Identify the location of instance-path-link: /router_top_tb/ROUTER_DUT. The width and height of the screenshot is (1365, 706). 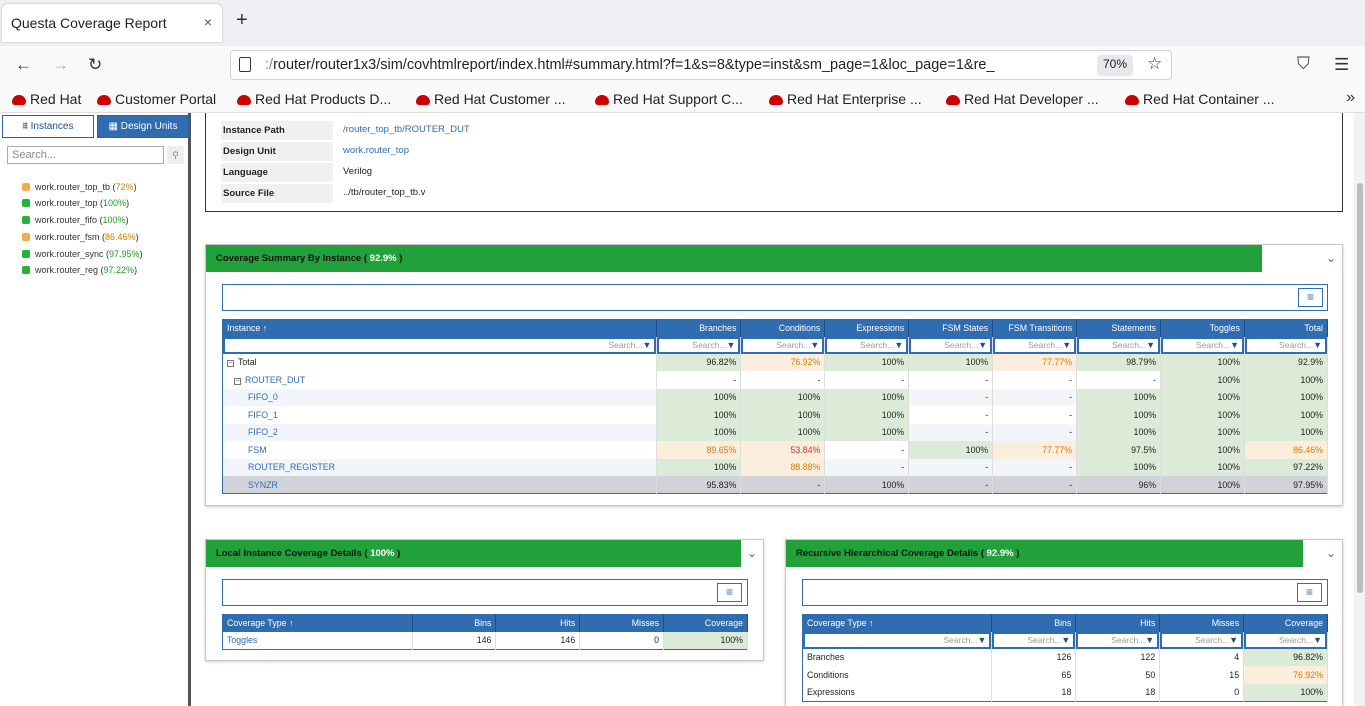
(406, 129).